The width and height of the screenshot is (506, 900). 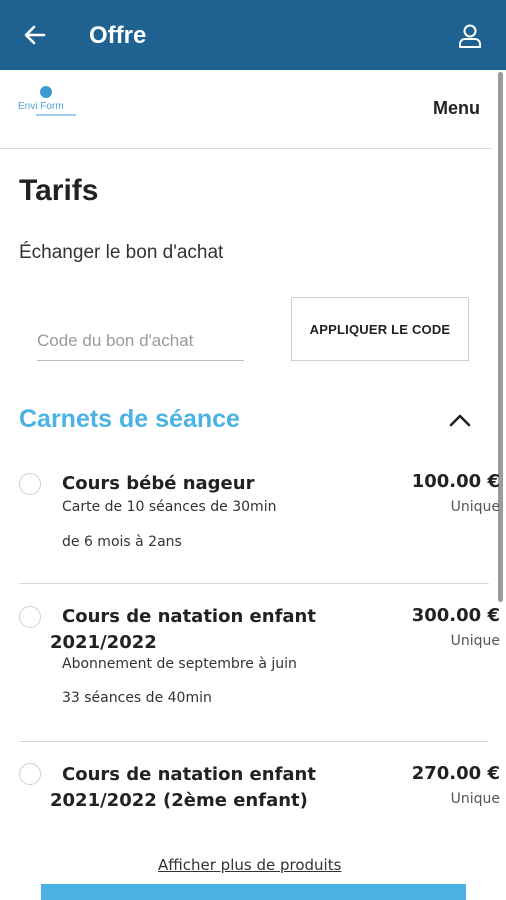 What do you see at coordinates (103, 642) in the screenshot?
I see `product-name-line2: 2021/2022` at bounding box center [103, 642].